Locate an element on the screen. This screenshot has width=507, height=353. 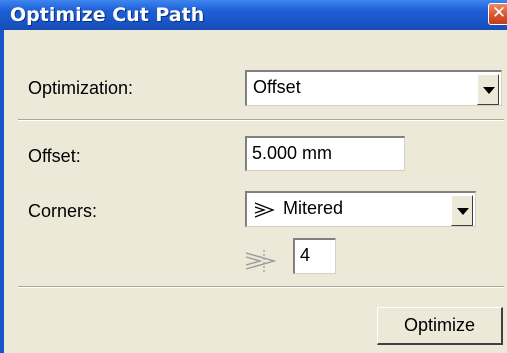
offset-input: 5.000 mm is located at coordinates (325, 153).